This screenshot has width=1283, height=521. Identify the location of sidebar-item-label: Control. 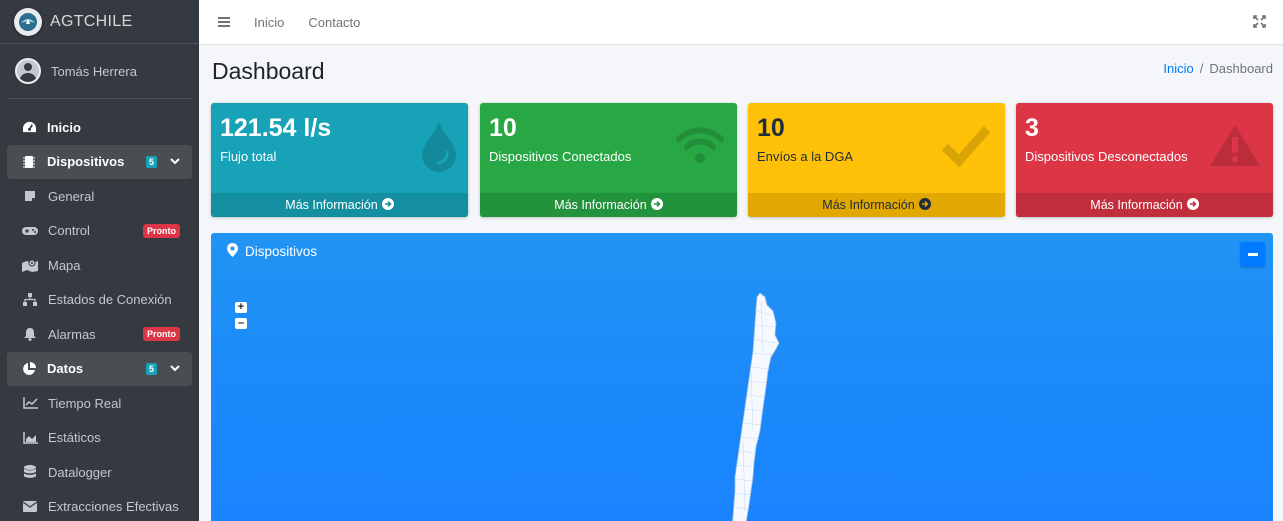
(69, 231).